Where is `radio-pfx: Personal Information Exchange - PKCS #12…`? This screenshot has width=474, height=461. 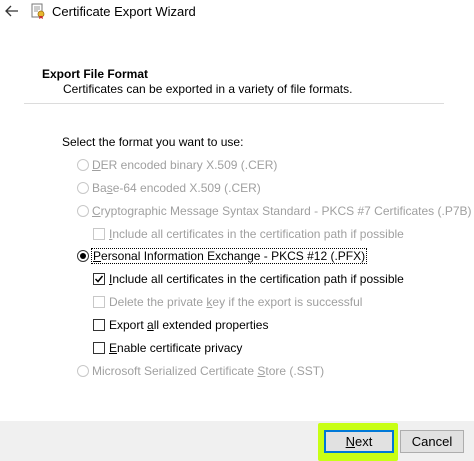 radio-pfx: Personal Information Exchange - PKCS #12… is located at coordinates (222, 256).